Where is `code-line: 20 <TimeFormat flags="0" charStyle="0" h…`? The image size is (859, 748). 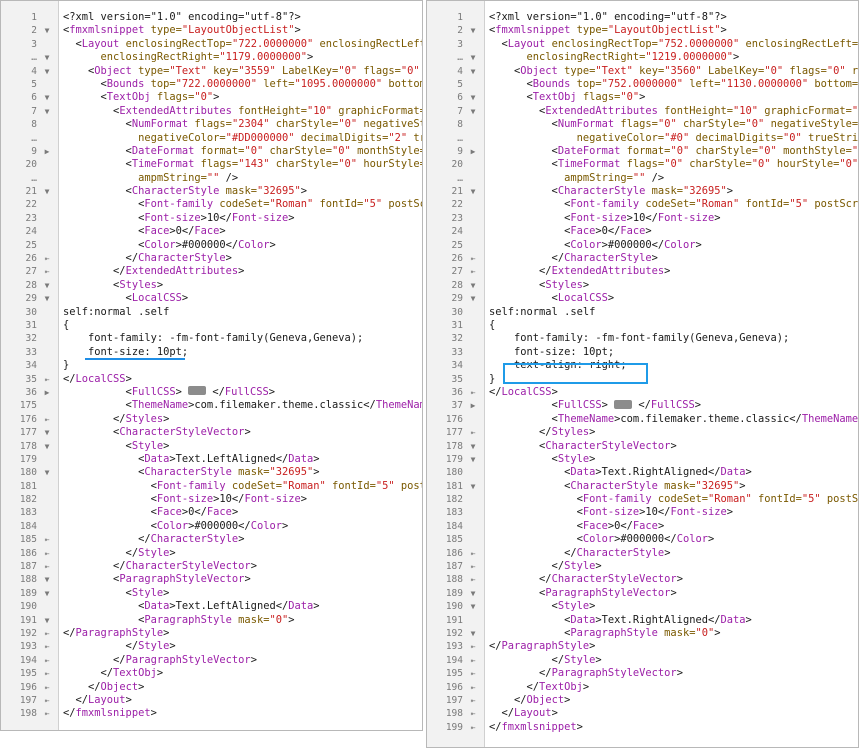 code-line: 20 <TimeFormat flags="0" charStyle="0" h… is located at coordinates (642, 164).